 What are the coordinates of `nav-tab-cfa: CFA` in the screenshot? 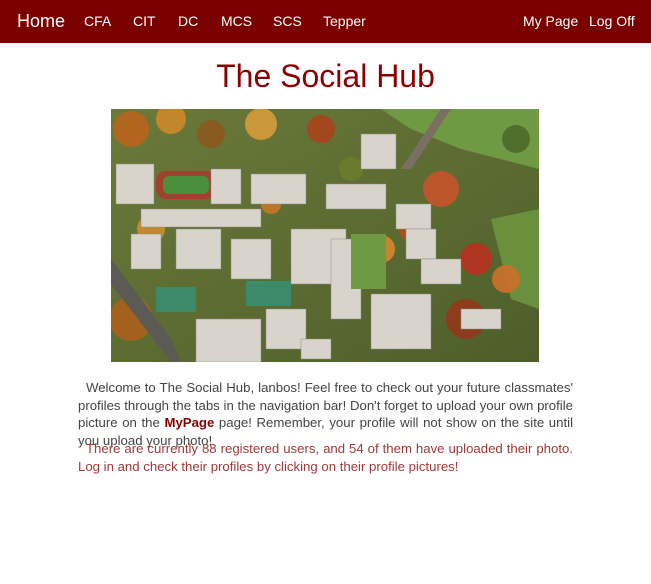 It's located at (97, 21).